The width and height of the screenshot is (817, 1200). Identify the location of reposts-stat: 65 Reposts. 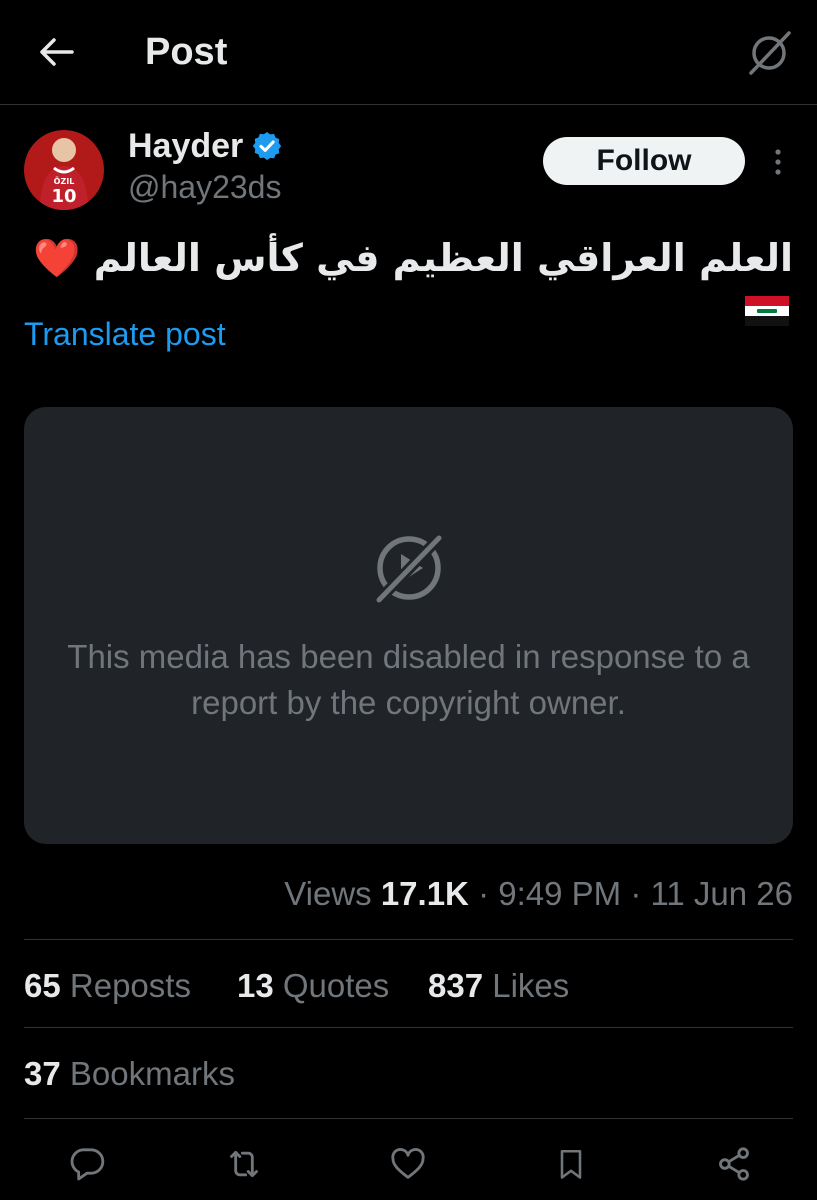
(107, 986).